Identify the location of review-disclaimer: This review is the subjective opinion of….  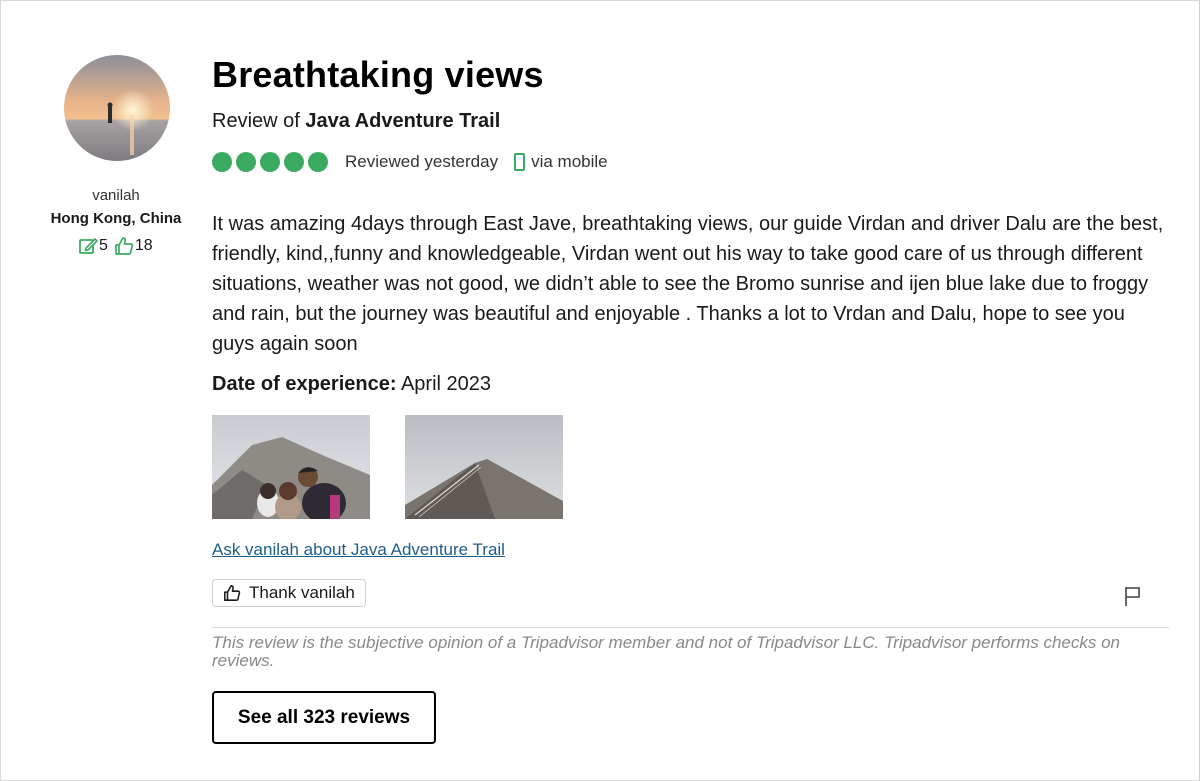
(666, 651).